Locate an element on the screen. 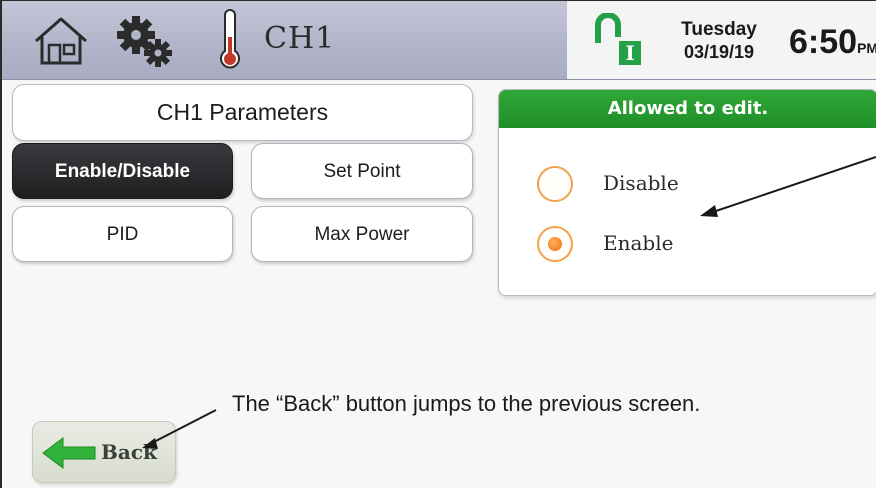  set-point-button: Set Point is located at coordinates (362, 171).